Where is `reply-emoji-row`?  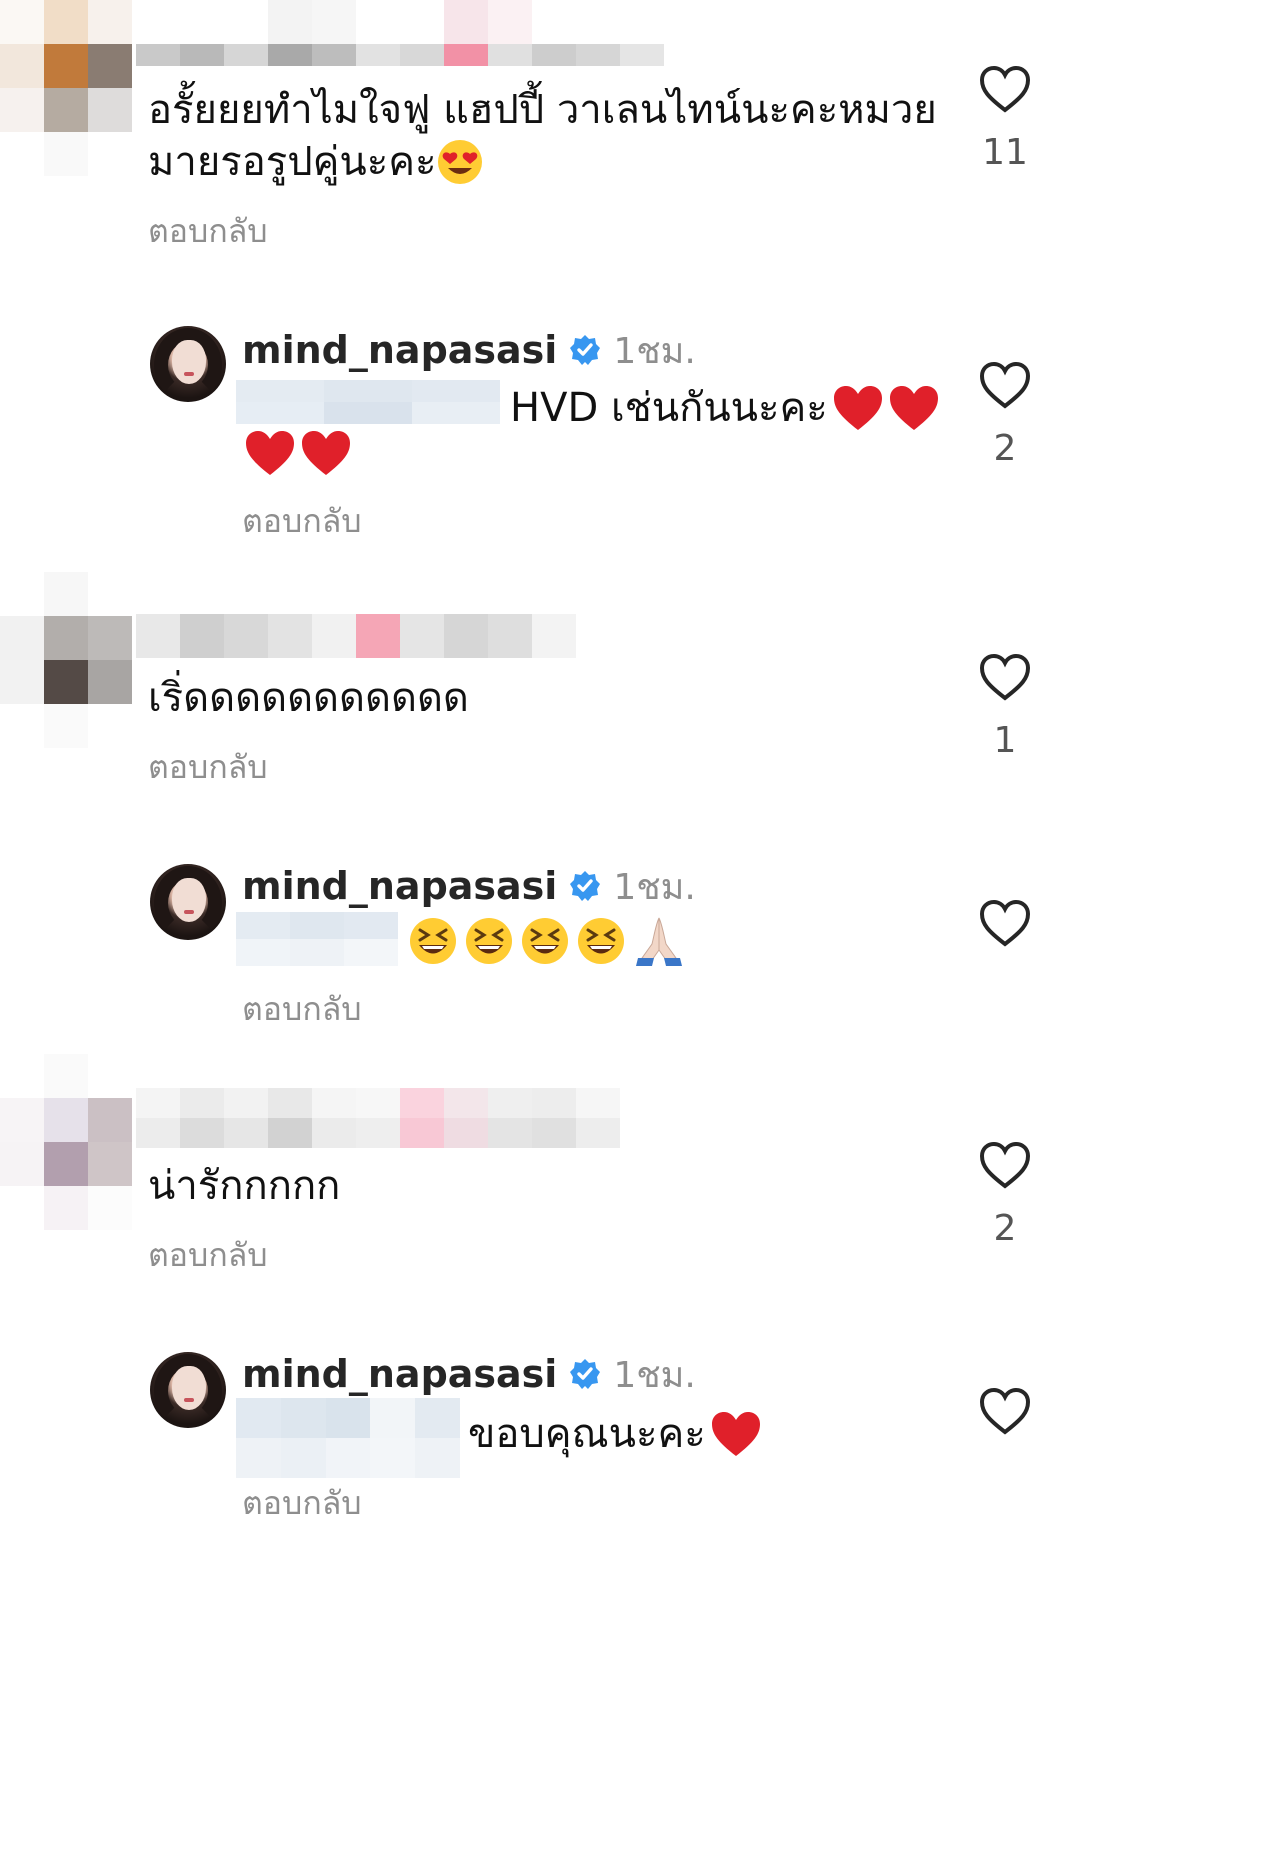
reply-emoji-row is located at coordinates (547, 941).